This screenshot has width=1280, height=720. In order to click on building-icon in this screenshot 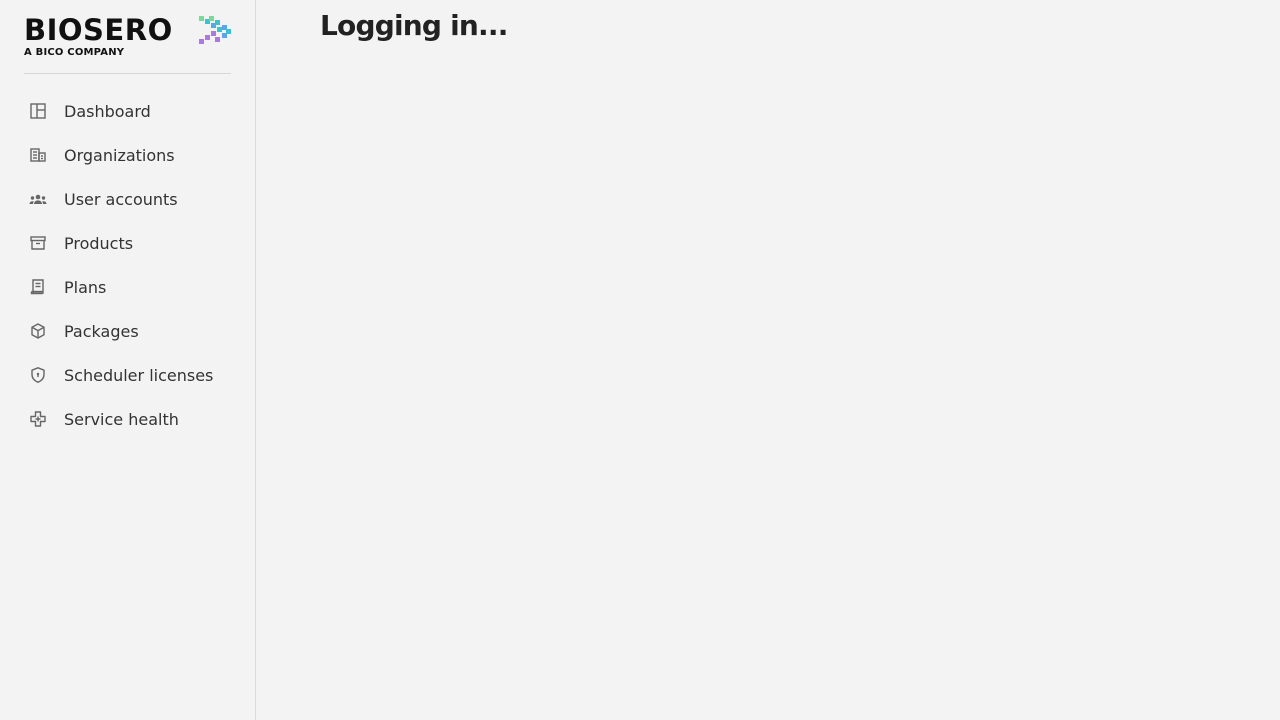, I will do `click(38, 155)`.